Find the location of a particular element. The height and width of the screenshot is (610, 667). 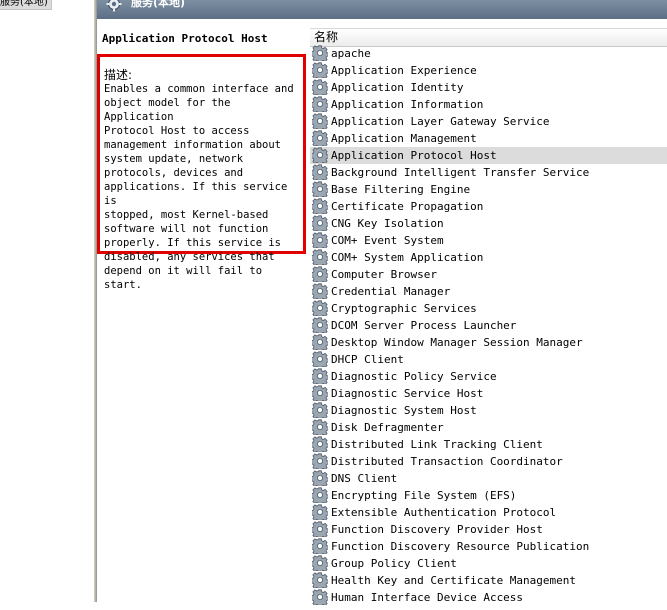

service-name: Diagnostic System Host is located at coordinates (404, 410).